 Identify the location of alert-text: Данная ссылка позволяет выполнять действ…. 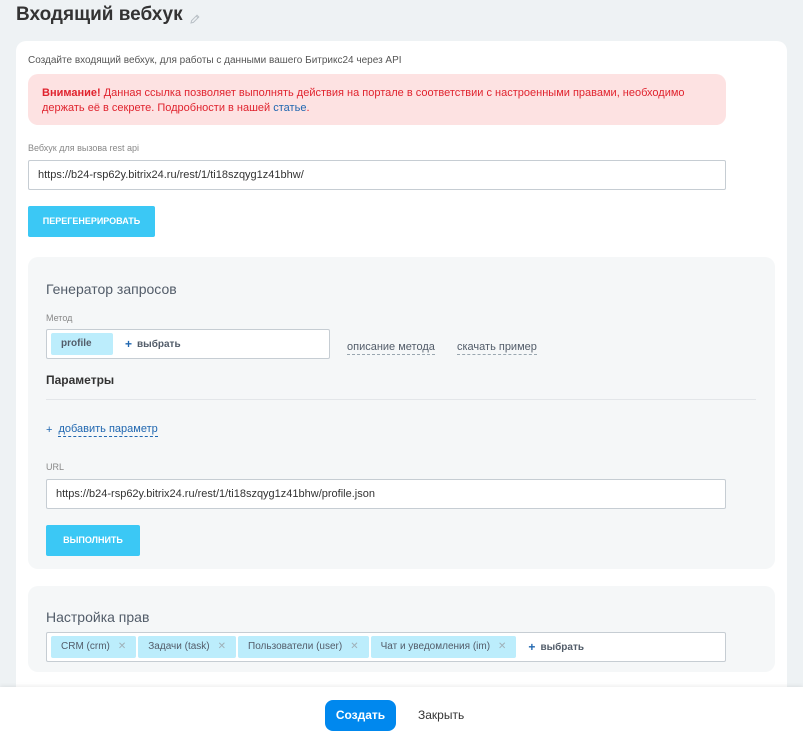
(363, 100).